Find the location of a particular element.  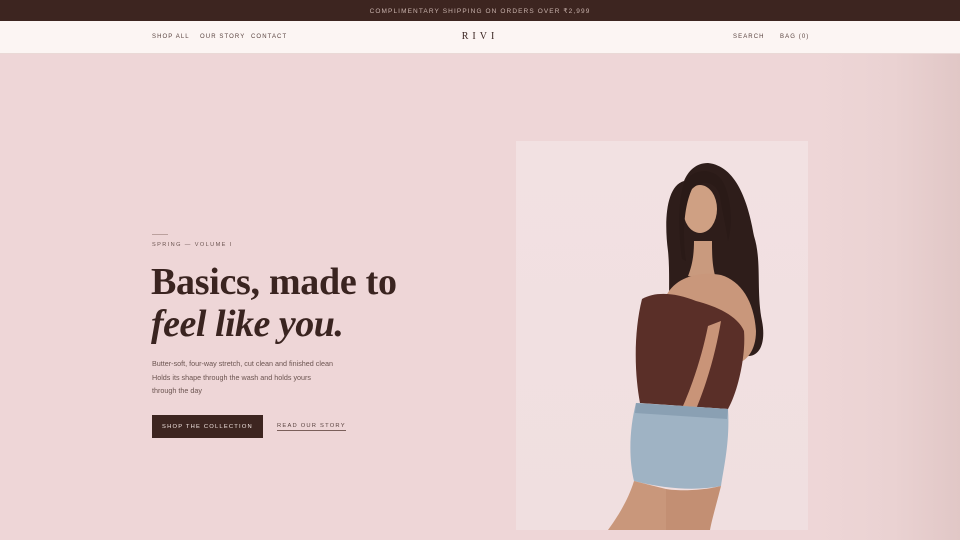

description-line: through the day is located at coordinates (177, 390).